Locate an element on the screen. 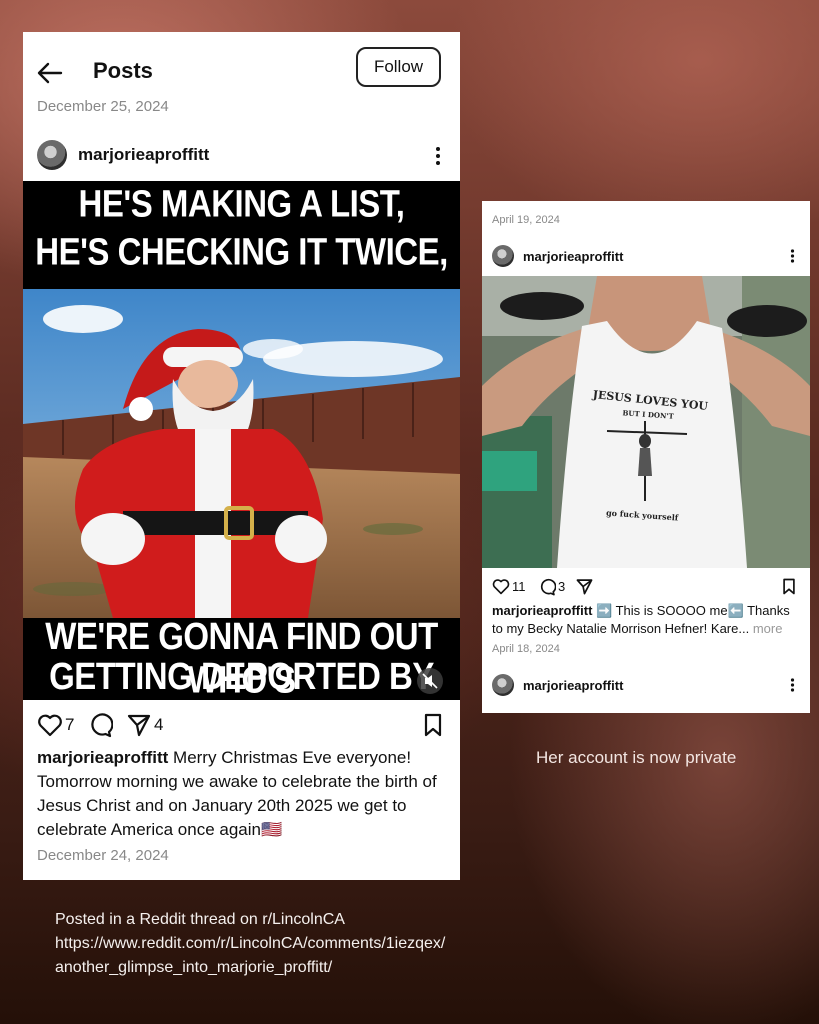 The image size is (819, 1024). page-title: Posts is located at coordinates (123, 70).